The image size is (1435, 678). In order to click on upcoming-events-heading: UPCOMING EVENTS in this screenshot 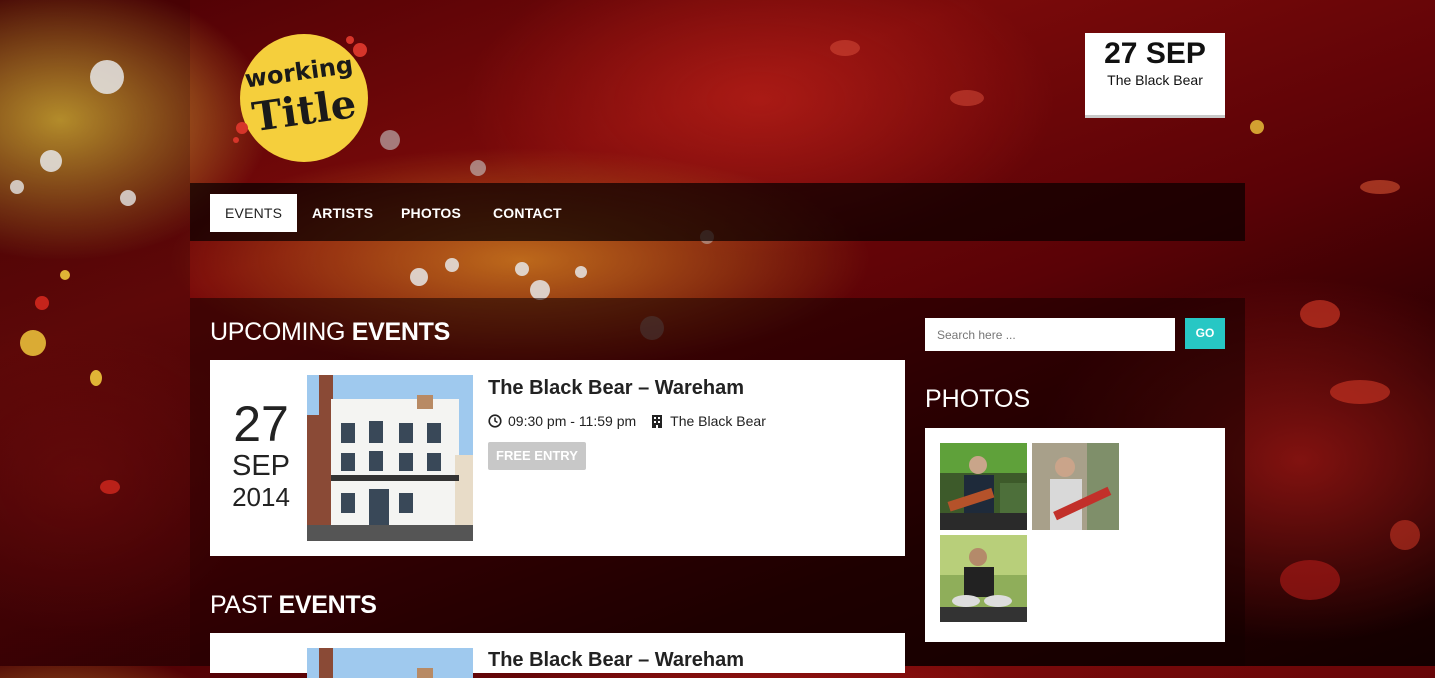, I will do `click(330, 332)`.